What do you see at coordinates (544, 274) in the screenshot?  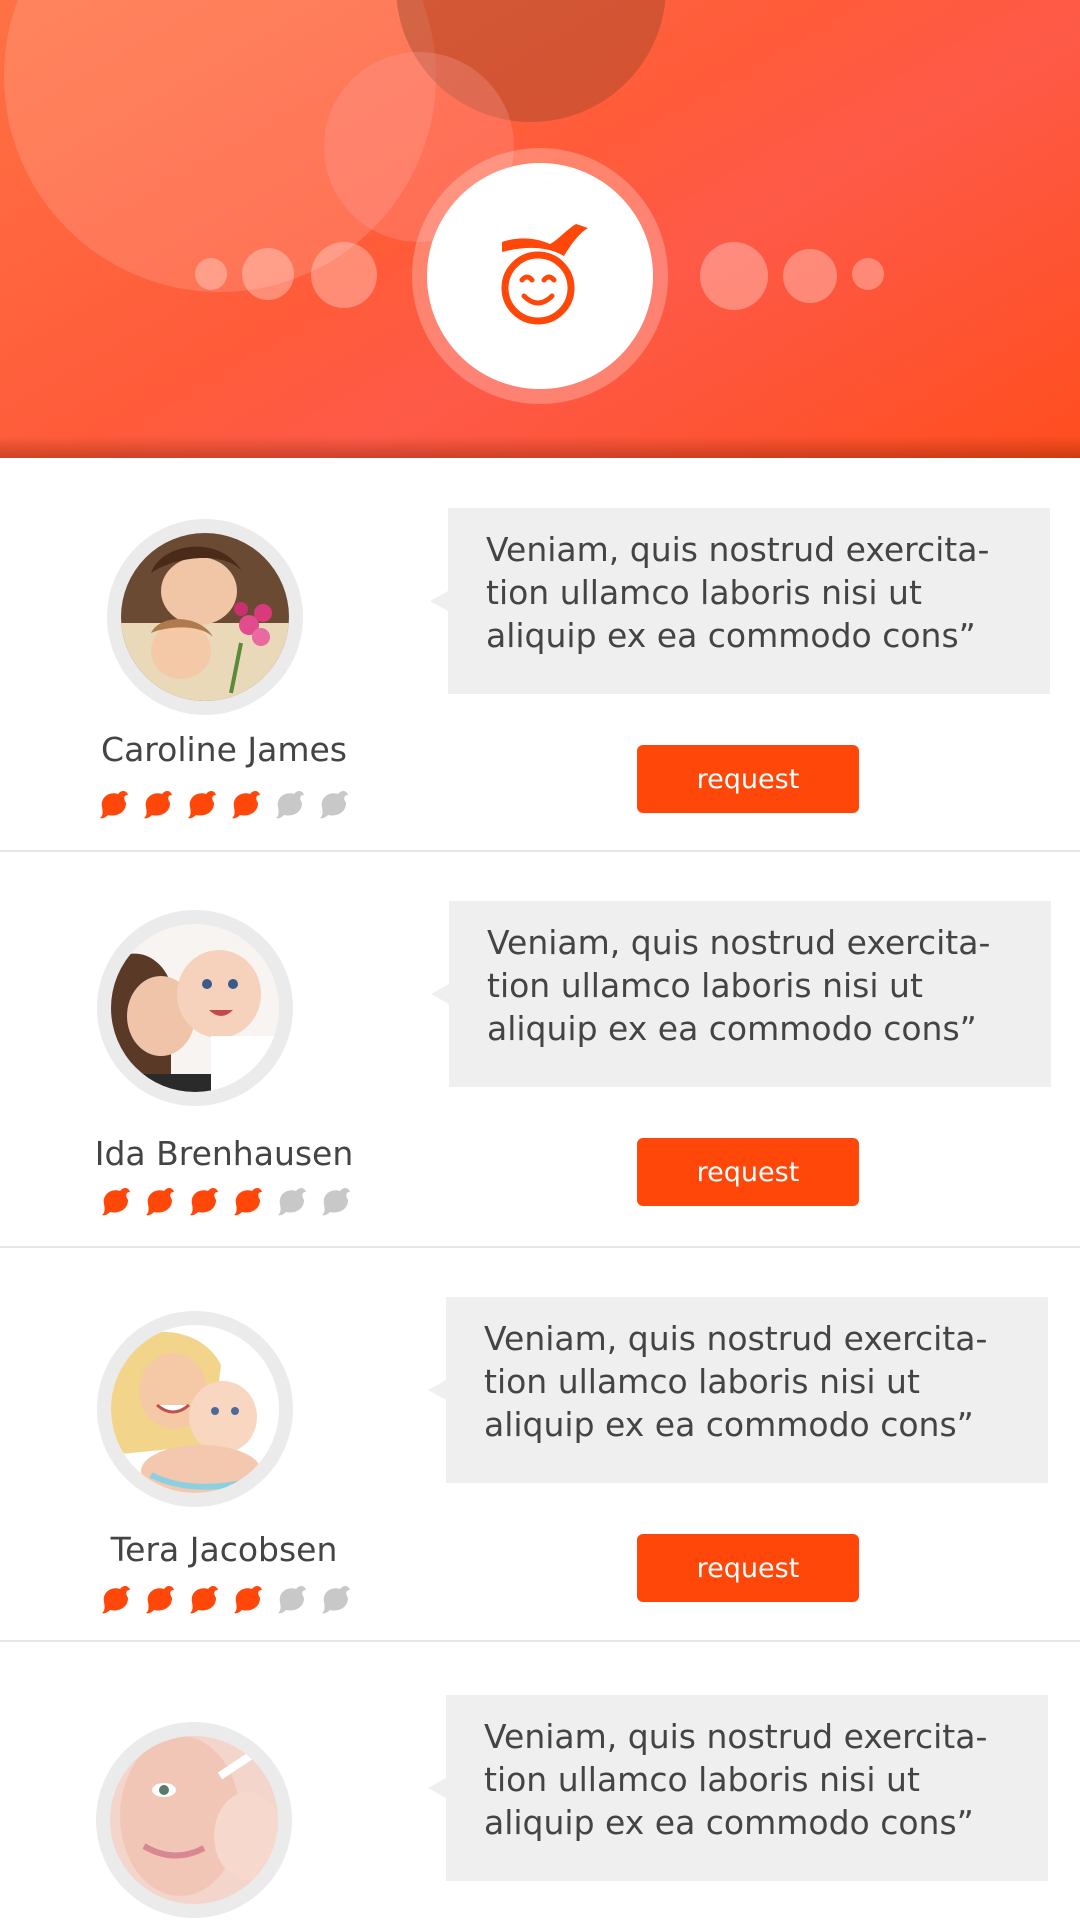 I see `smiling-face-logo-icon` at bounding box center [544, 274].